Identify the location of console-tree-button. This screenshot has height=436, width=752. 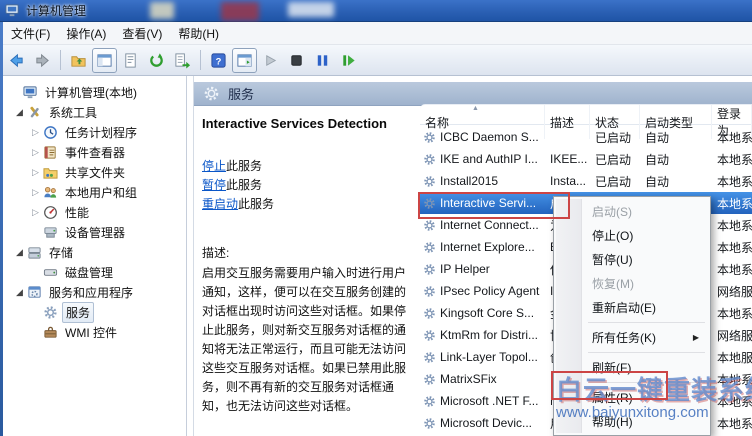
(104, 60).